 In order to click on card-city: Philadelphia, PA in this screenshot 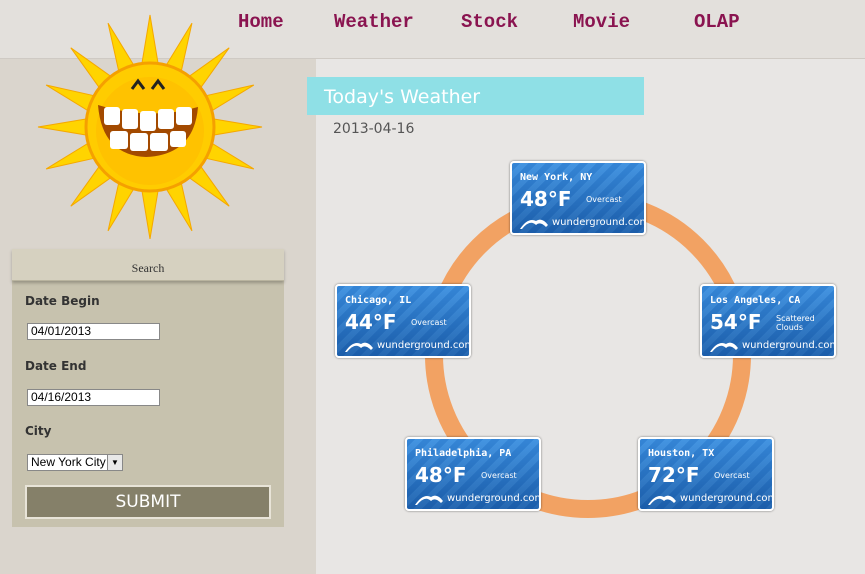, I will do `click(463, 453)`.